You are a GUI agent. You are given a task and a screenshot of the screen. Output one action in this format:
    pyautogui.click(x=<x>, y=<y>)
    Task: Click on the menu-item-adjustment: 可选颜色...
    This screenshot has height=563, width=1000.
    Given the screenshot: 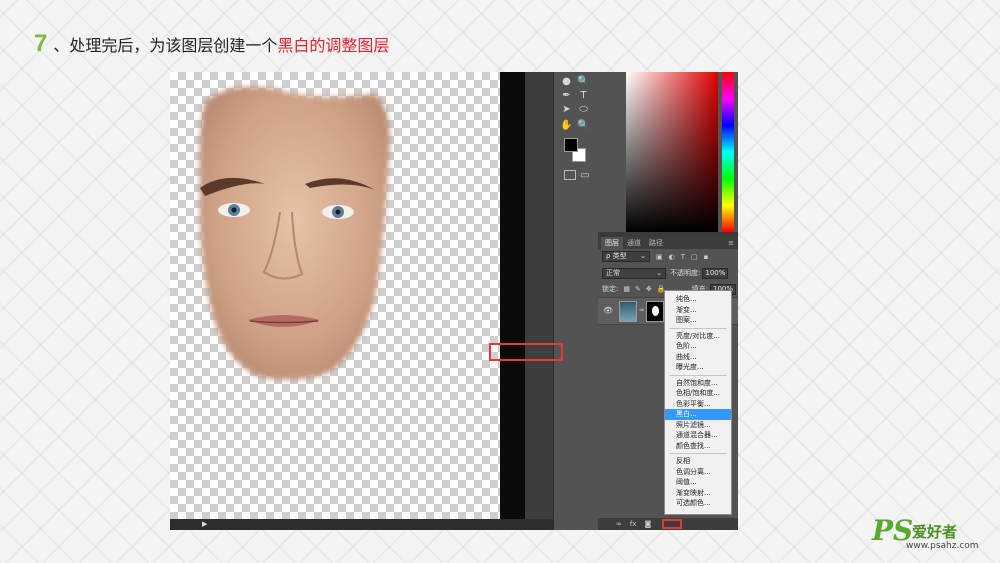 What is the action you would take?
    pyautogui.click(x=698, y=503)
    